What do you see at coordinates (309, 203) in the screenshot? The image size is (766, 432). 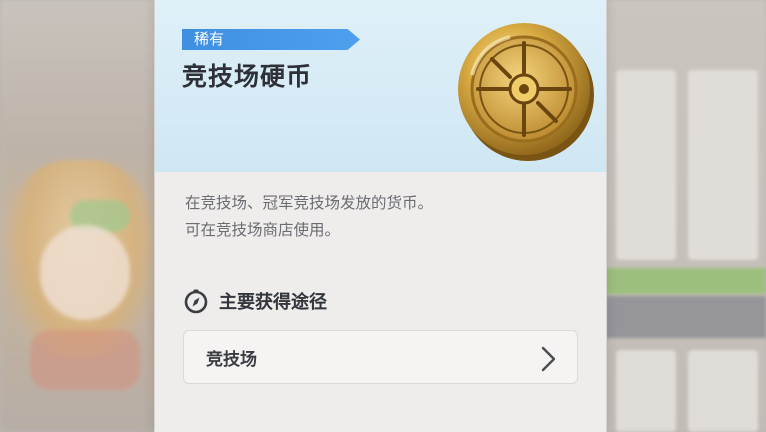 I see `description-line: 在竞技场、冠军竞技场发放的货币。` at bounding box center [309, 203].